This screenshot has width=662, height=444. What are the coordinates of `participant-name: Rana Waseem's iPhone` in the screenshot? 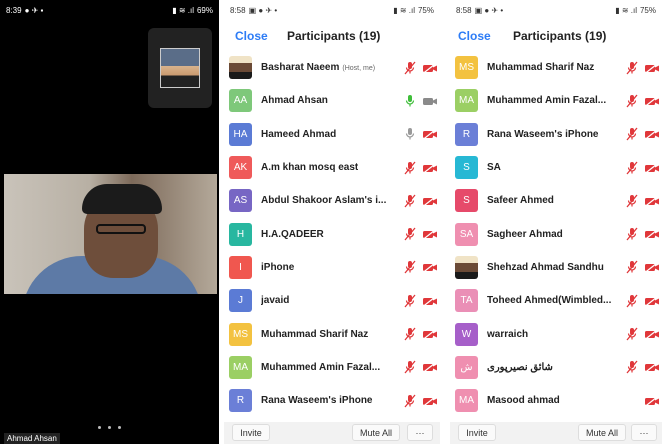 It's located at (543, 134).